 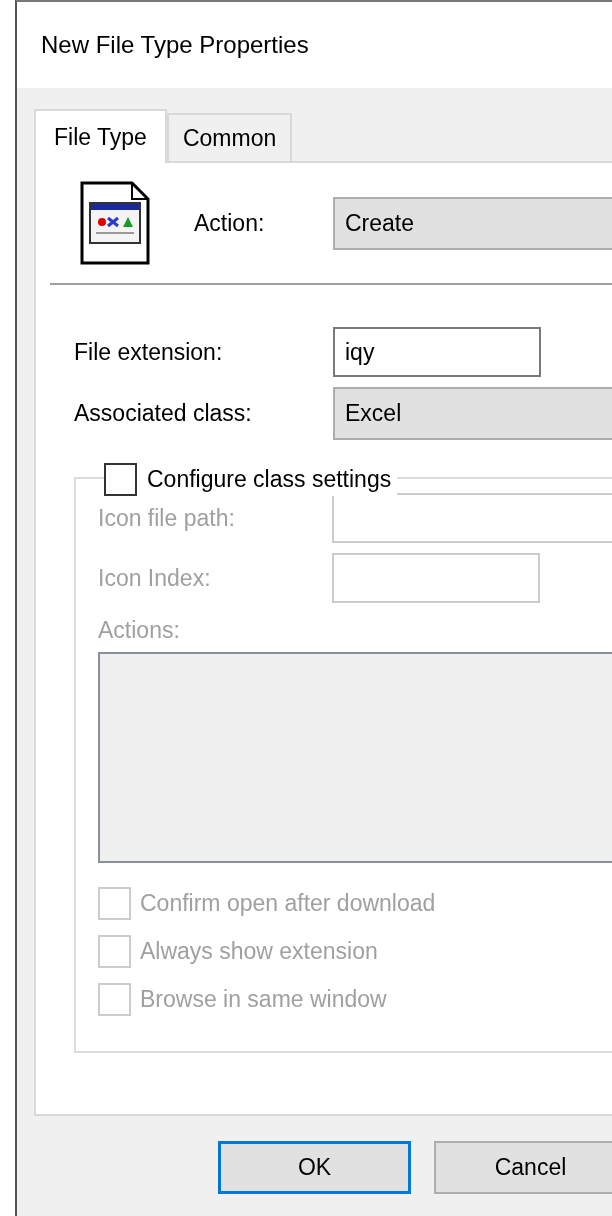 I want to click on input-field: iqy, so click(x=437, y=352).